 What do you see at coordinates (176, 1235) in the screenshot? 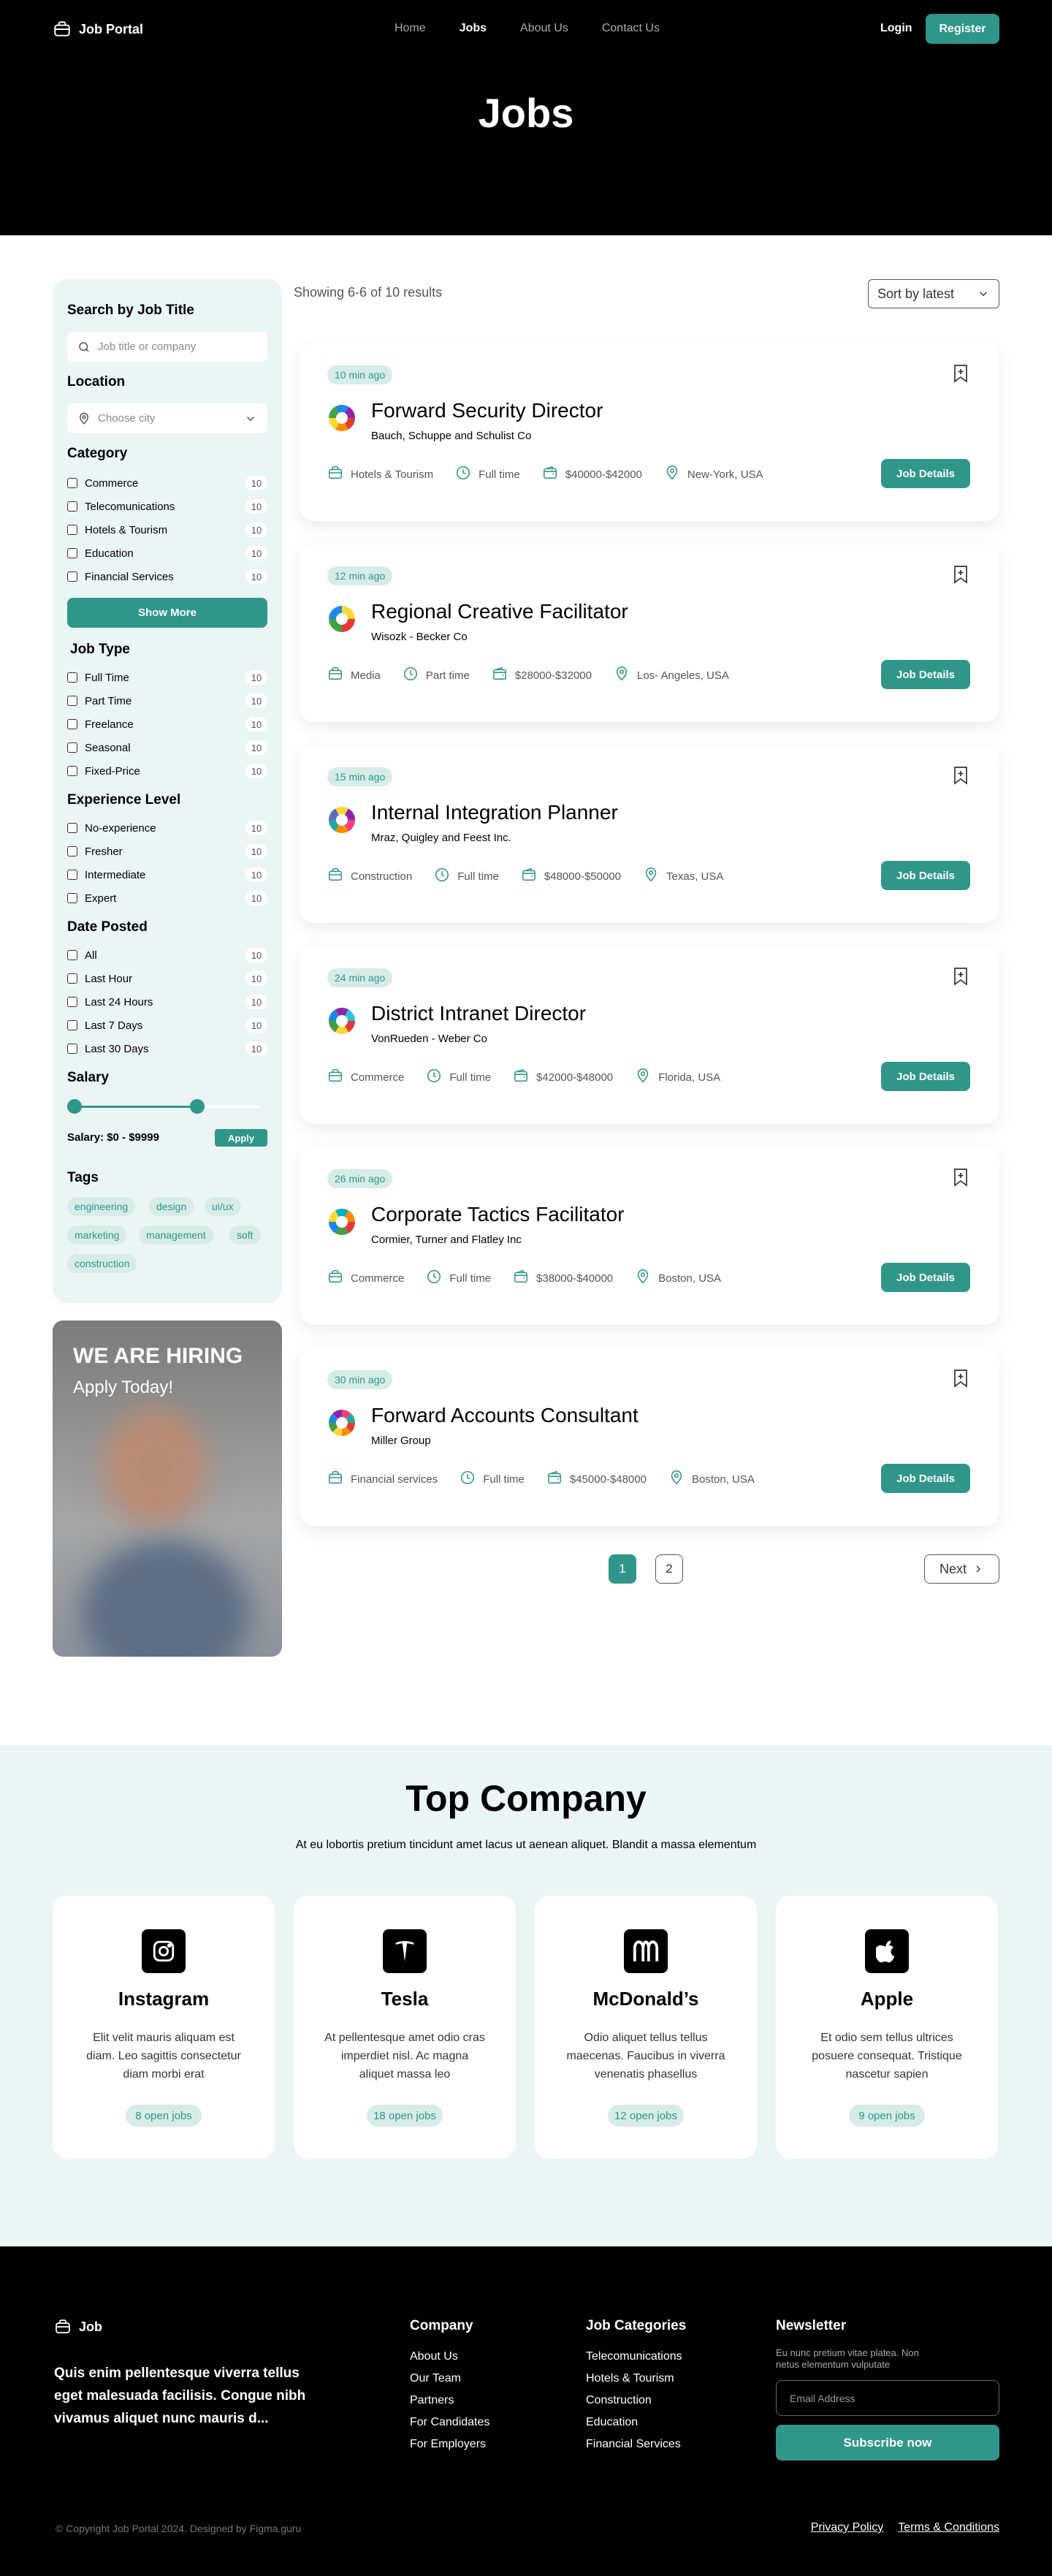
I see `tag-chip: management` at bounding box center [176, 1235].